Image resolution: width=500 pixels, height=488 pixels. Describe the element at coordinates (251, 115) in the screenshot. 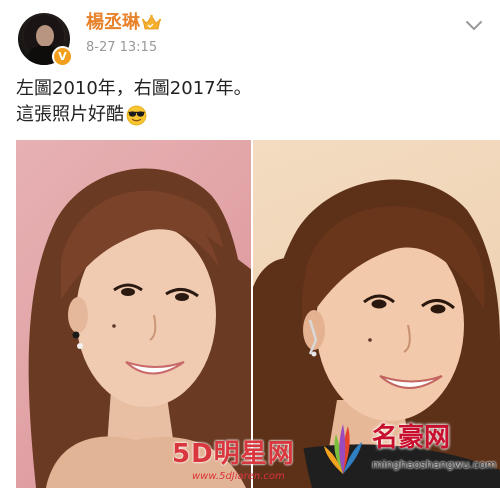

I see `post-text-line: 這張照片好酷` at that location.